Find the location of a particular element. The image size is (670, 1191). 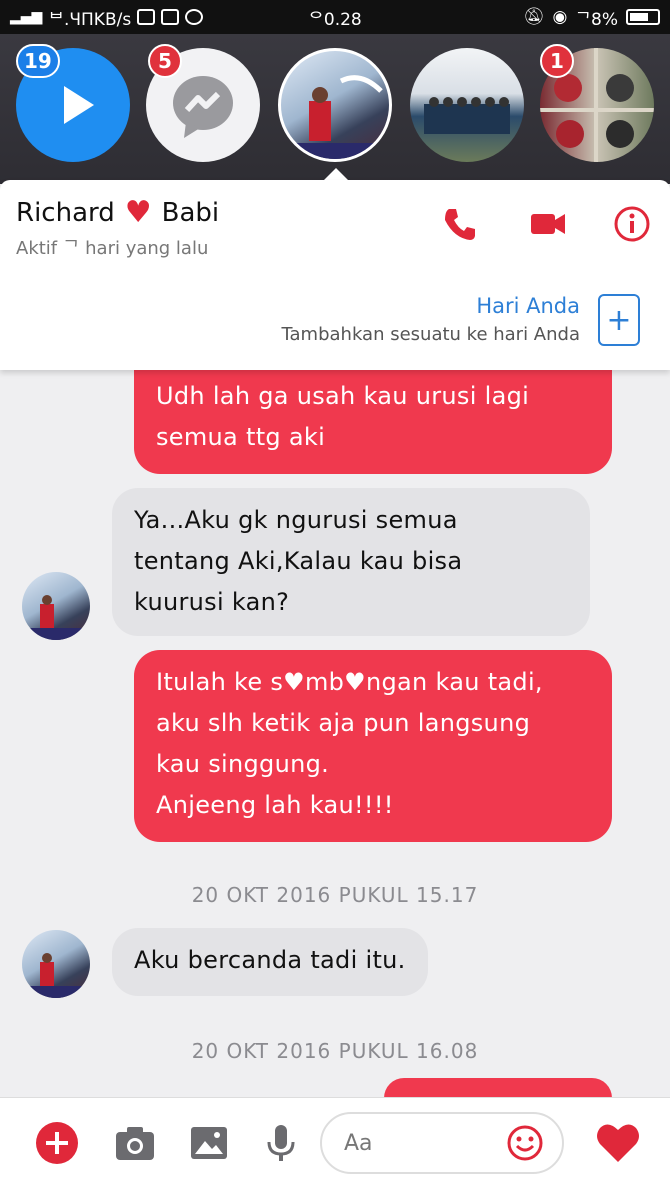

chat-heads-strip: 19 5 1 is located at coordinates (335, 109).